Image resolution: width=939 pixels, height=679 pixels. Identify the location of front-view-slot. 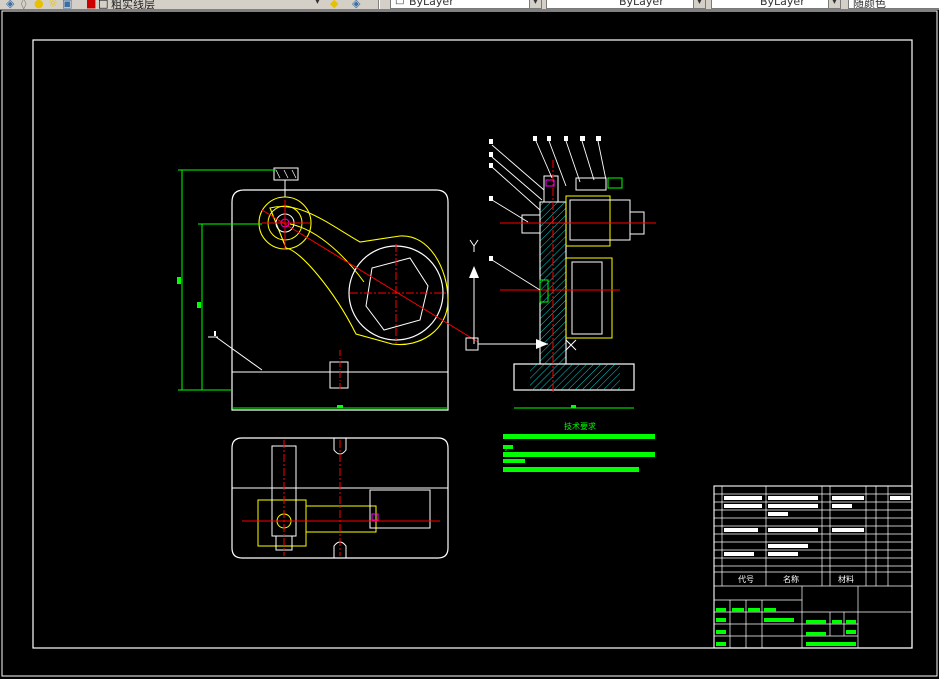
(339, 375).